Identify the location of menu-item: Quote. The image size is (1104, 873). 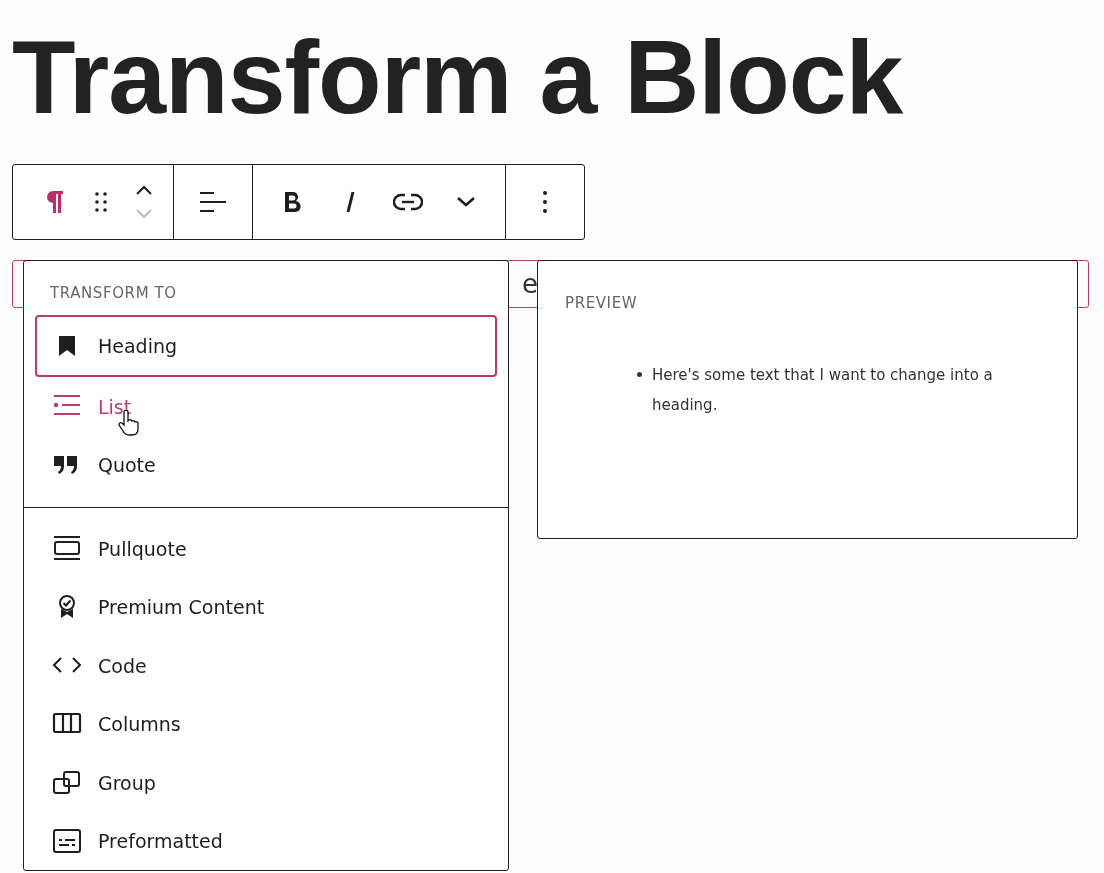
(266, 465).